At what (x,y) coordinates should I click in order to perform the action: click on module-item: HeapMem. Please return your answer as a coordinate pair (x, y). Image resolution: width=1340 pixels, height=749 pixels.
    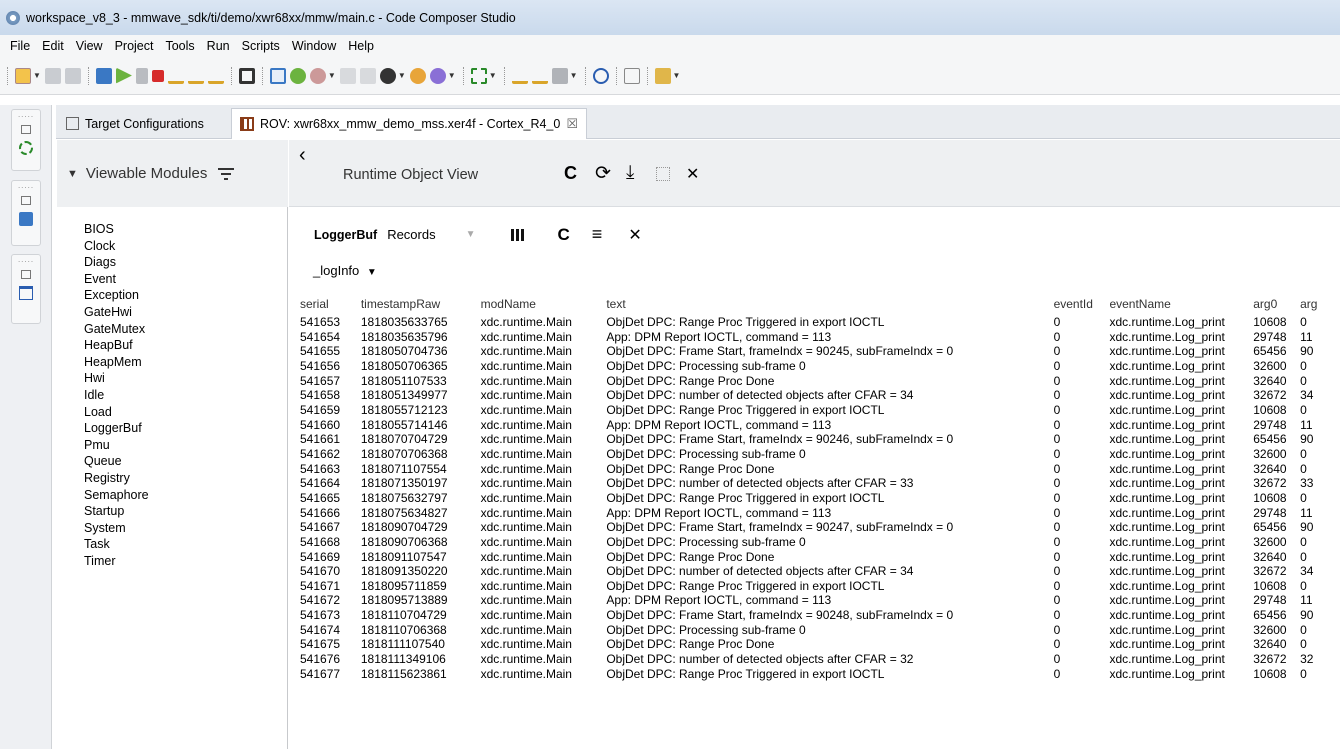
    Looking at the image, I should click on (116, 362).